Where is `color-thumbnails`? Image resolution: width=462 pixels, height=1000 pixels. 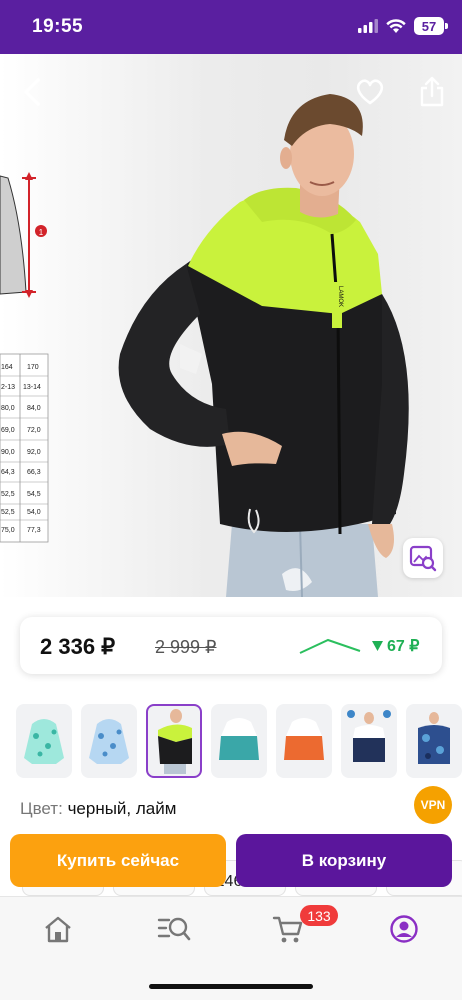
color-thumbnails is located at coordinates (239, 741).